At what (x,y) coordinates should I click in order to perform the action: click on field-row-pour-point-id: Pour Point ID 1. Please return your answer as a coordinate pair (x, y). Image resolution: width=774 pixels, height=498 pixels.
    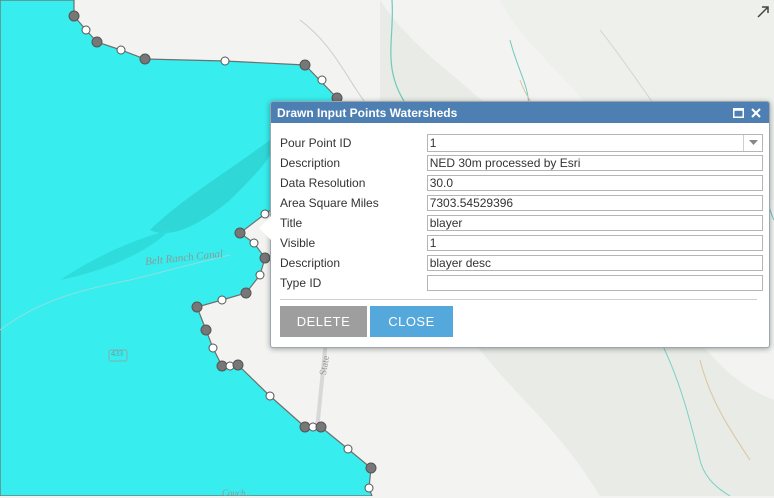
    Looking at the image, I should click on (521, 143).